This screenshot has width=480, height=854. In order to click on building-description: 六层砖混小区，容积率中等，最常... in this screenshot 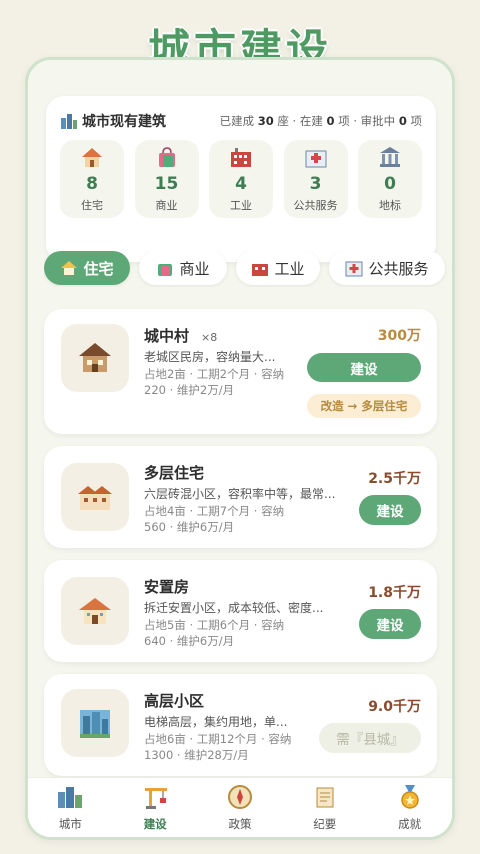, I will do `click(240, 494)`.